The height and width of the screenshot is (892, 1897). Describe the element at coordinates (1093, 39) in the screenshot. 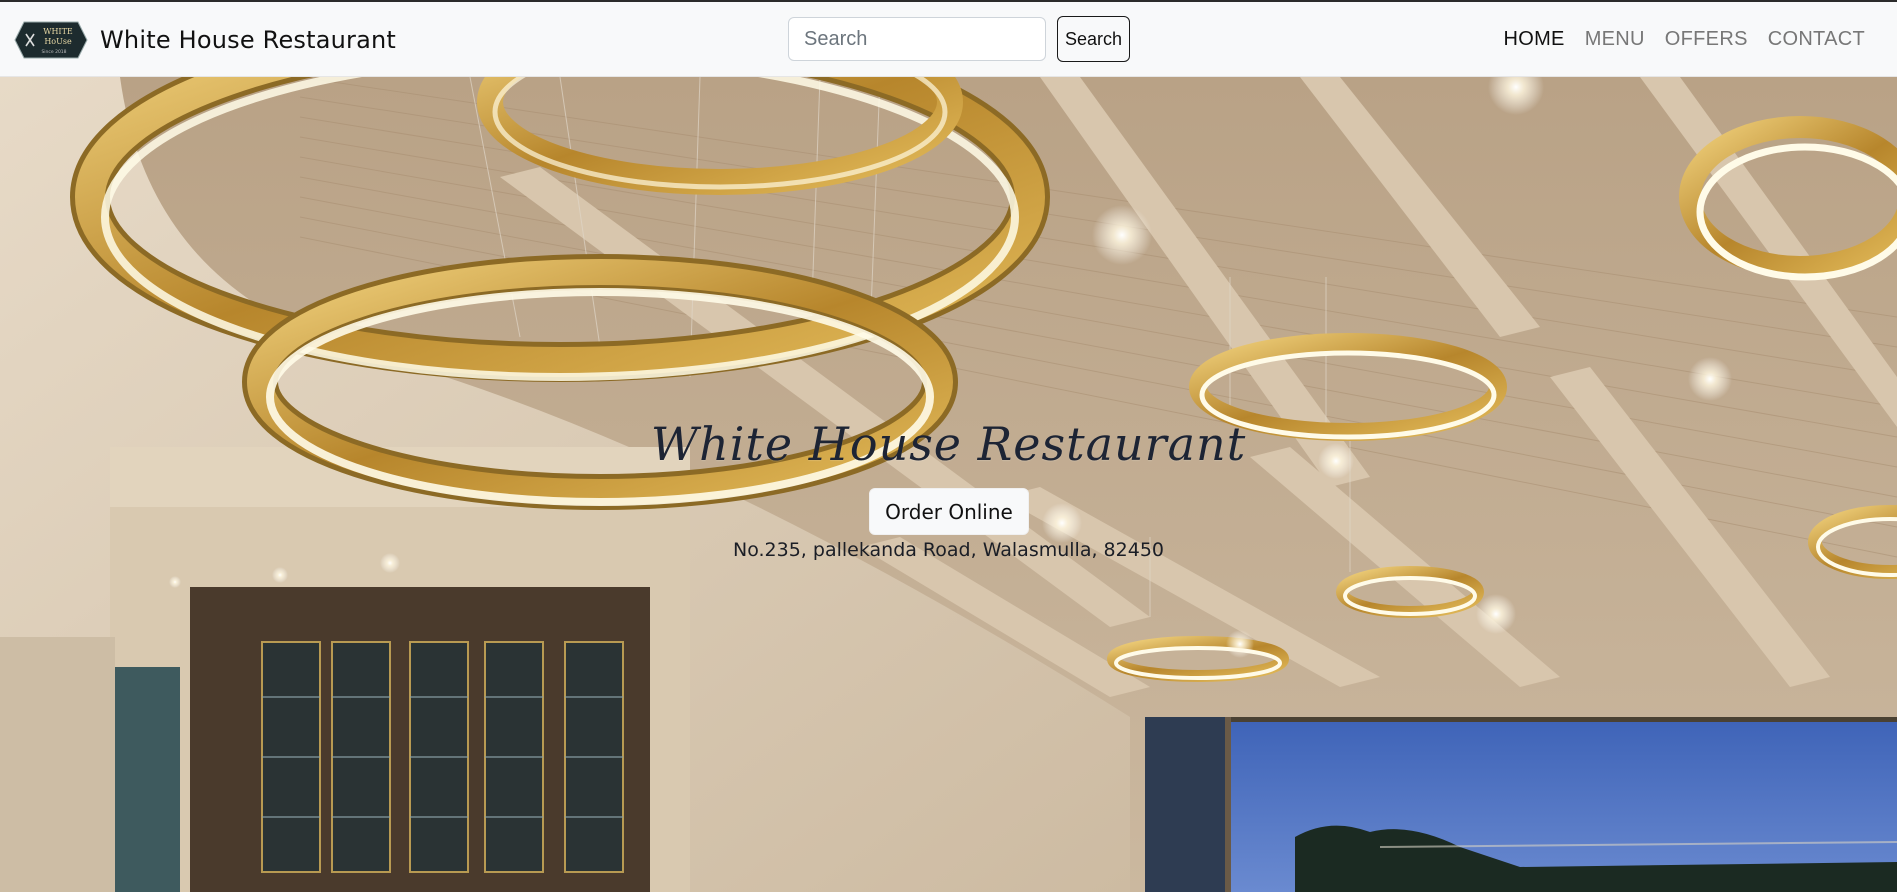

I see `search-button: Search` at that location.